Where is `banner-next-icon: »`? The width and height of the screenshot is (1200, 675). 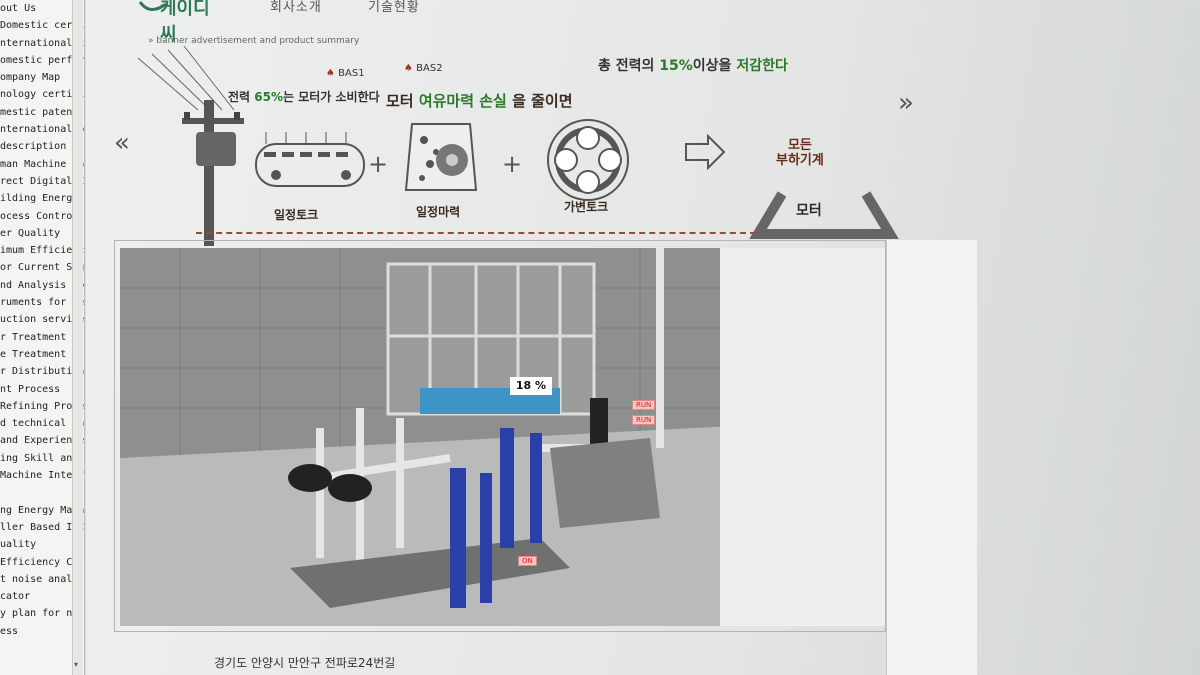
banner-next-icon: » is located at coordinates (906, 103).